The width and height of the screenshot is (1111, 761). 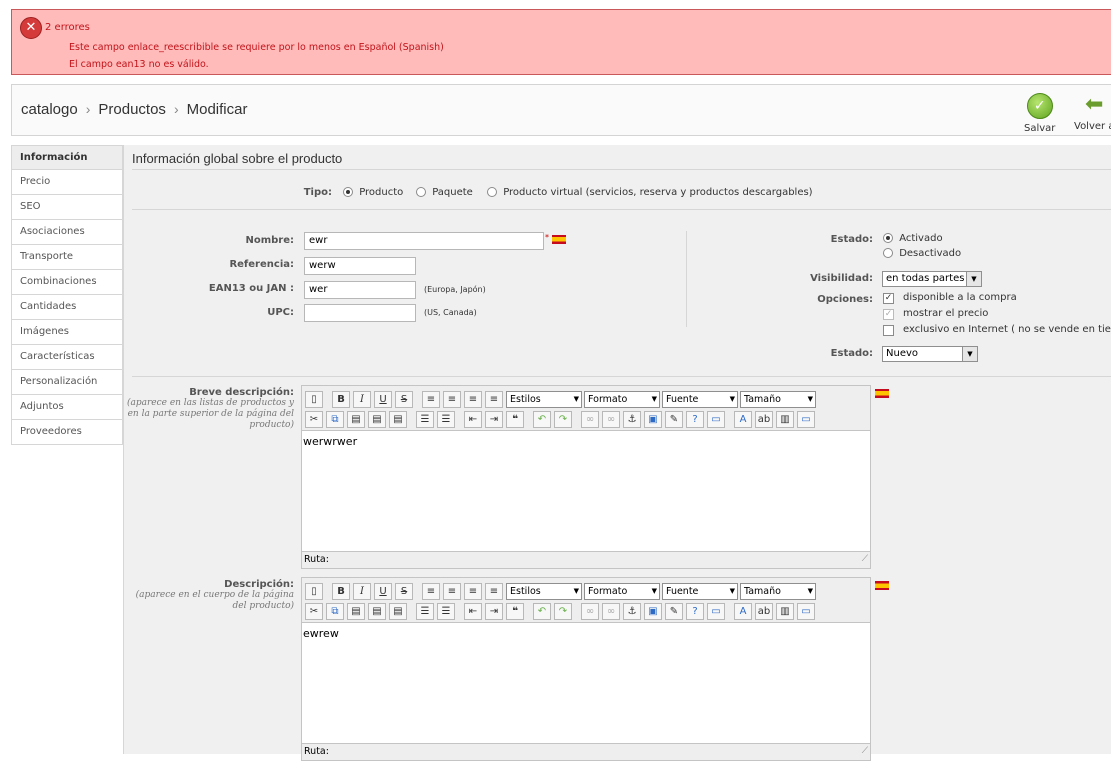 What do you see at coordinates (49, 109) in the screenshot?
I see `breadcrumb-catalog: catalogo` at bounding box center [49, 109].